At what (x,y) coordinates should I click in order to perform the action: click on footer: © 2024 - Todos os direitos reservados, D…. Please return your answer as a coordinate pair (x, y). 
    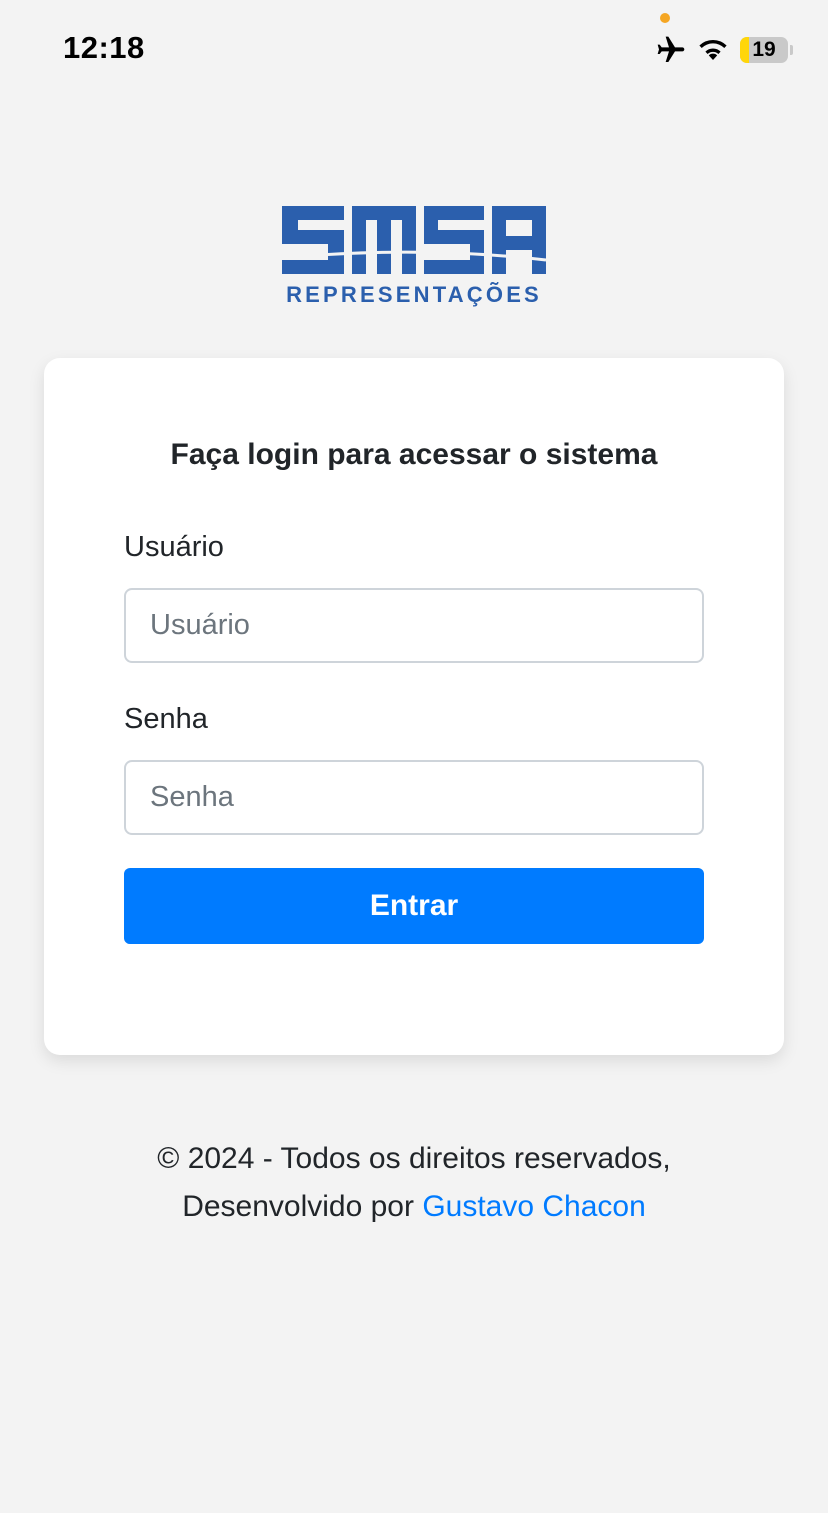
    Looking at the image, I should click on (414, 1183).